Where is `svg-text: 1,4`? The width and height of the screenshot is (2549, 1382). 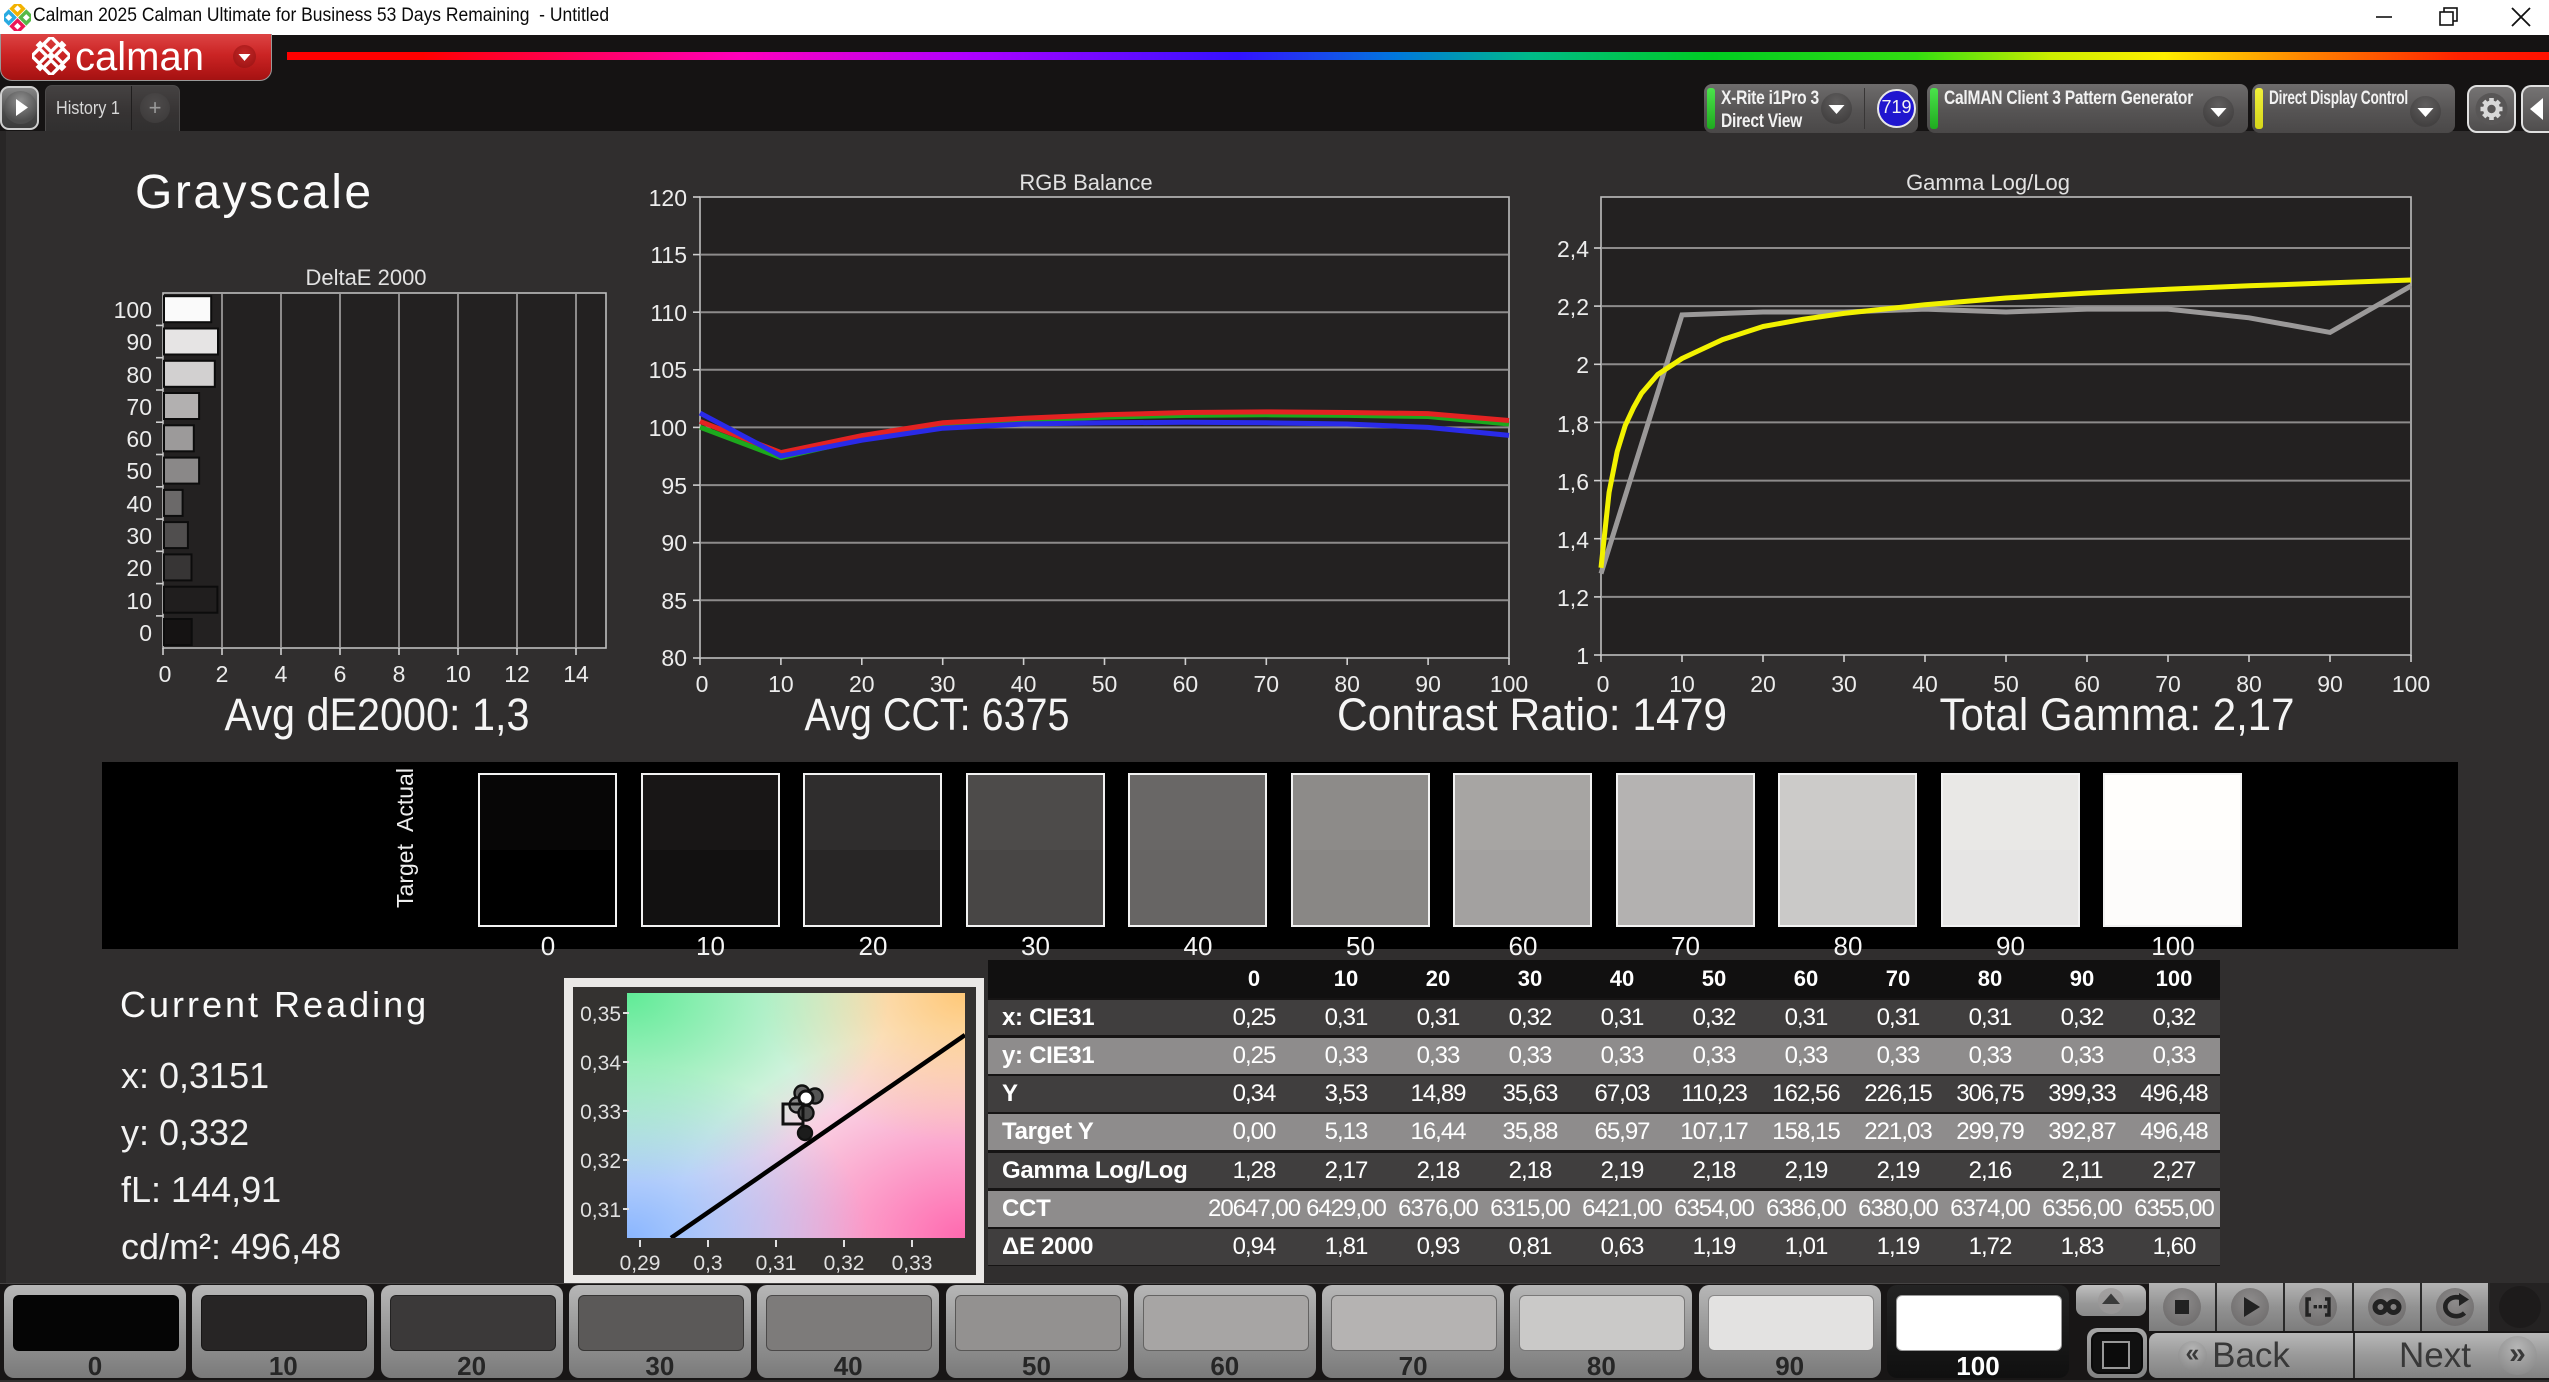
svg-text: 1,4 is located at coordinates (1573, 540).